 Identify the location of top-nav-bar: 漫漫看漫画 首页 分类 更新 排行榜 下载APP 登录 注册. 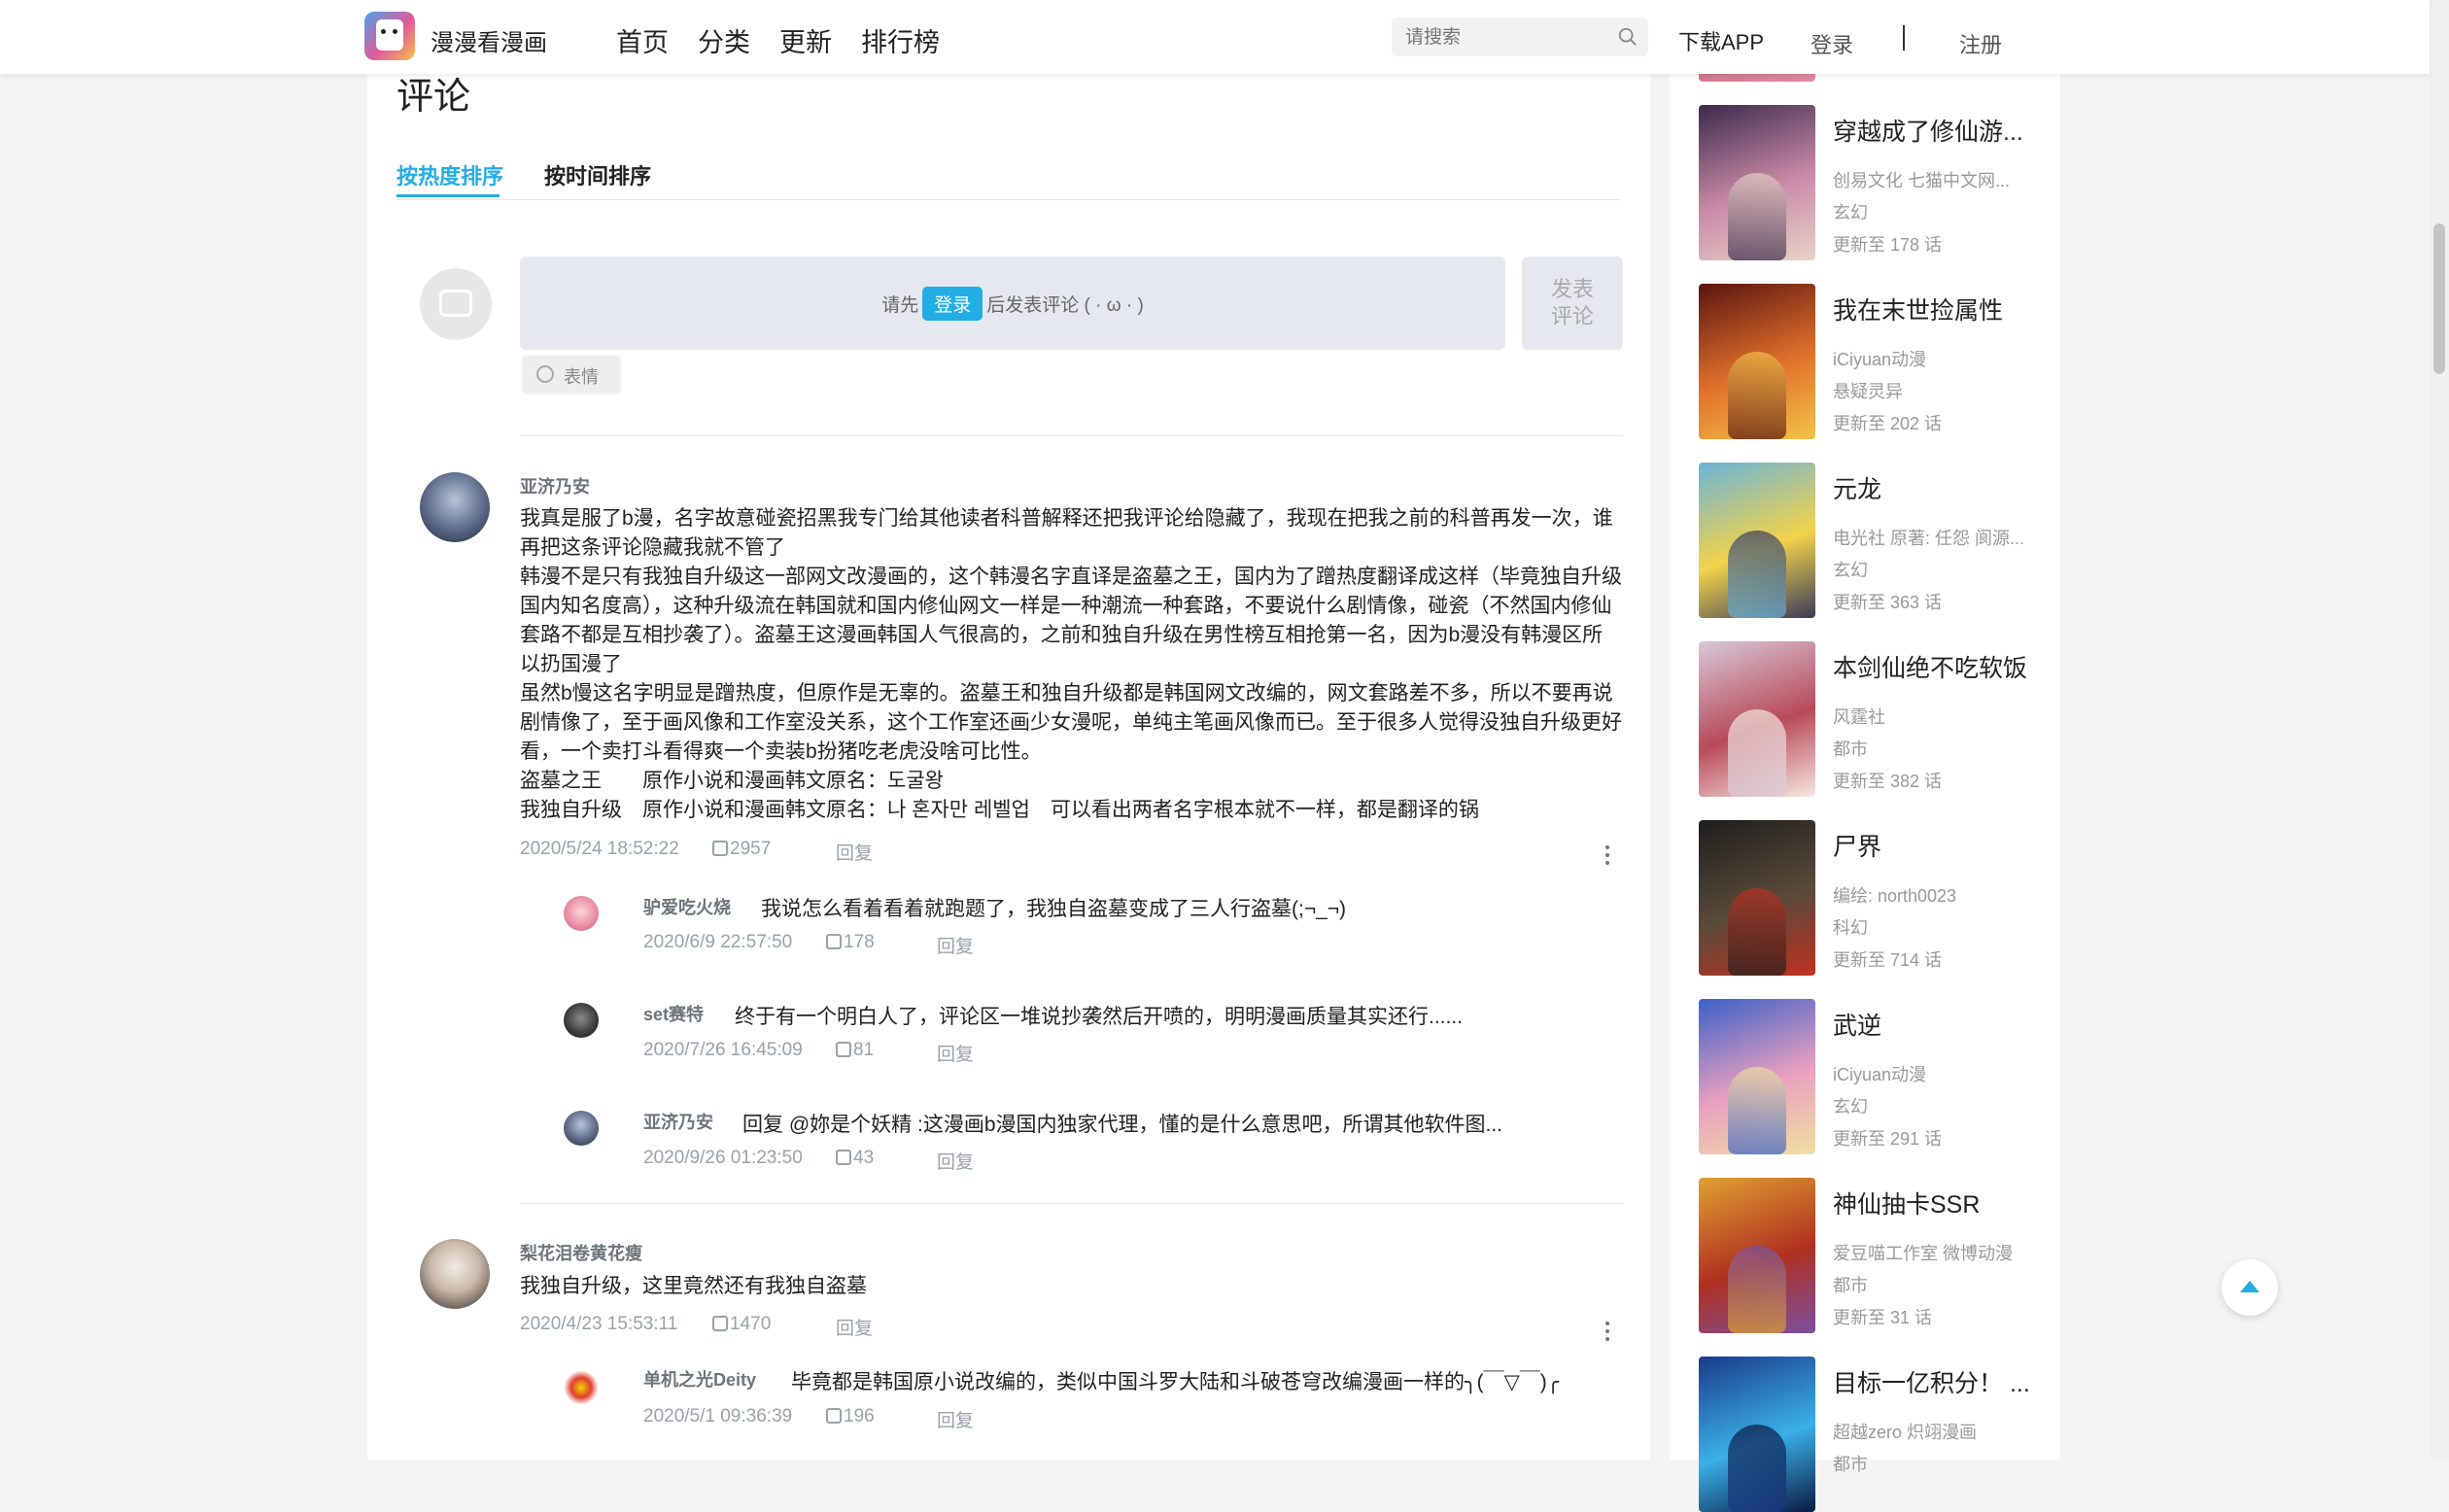
(1215, 37).